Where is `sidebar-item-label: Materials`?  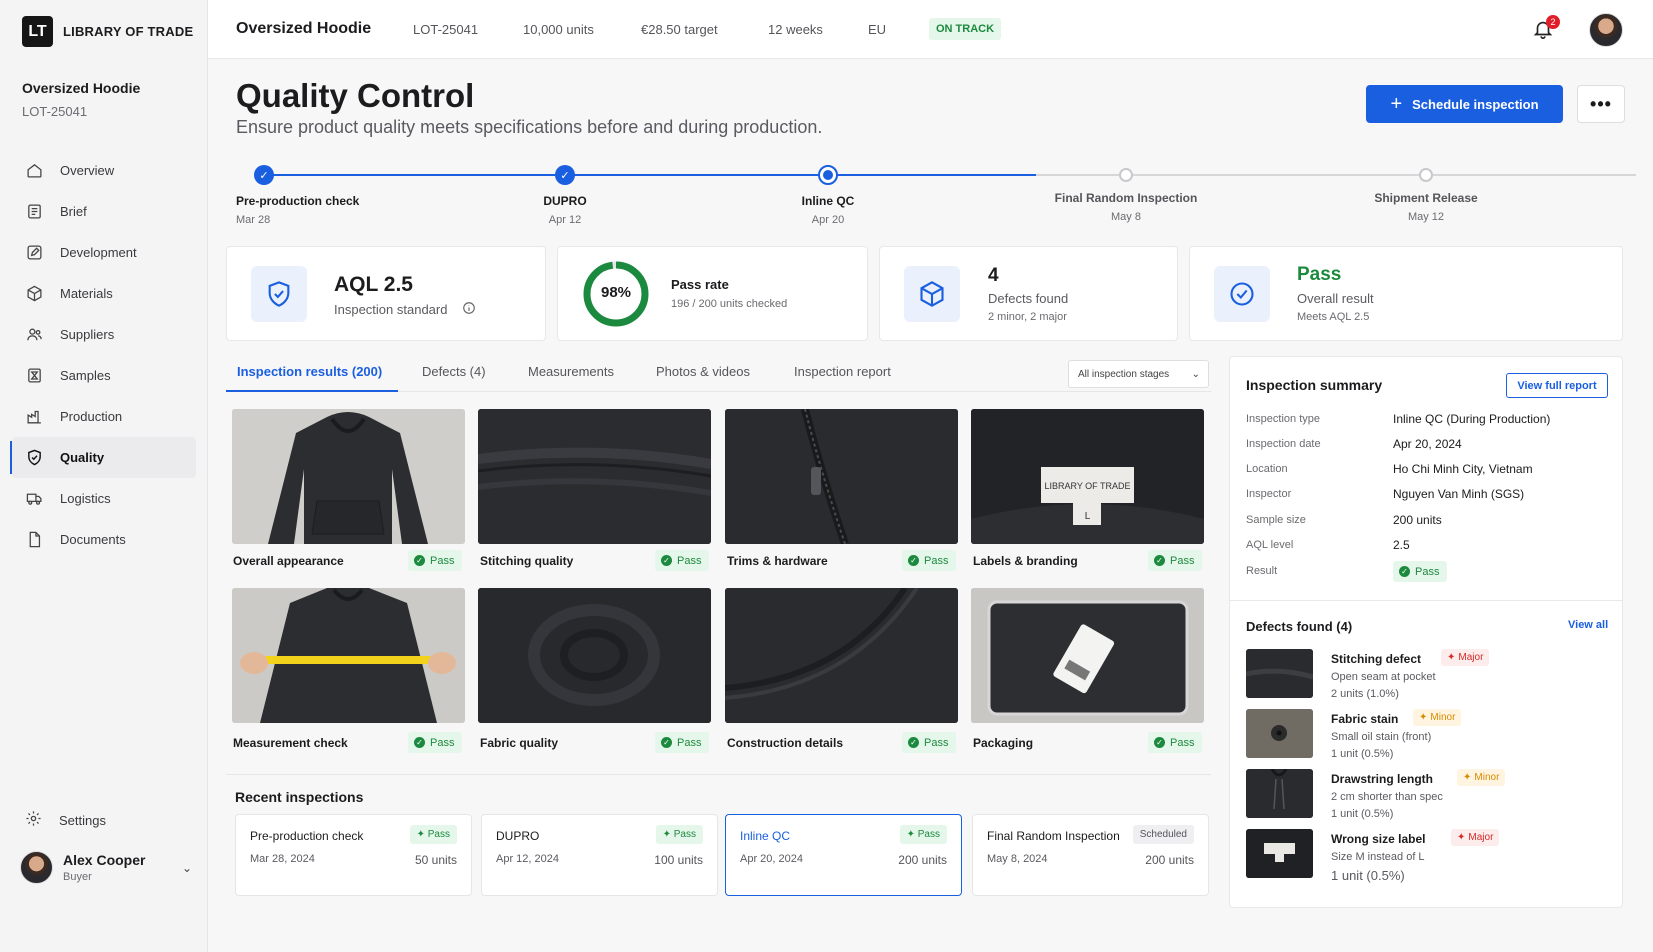
sidebar-item-label: Materials is located at coordinates (86, 293).